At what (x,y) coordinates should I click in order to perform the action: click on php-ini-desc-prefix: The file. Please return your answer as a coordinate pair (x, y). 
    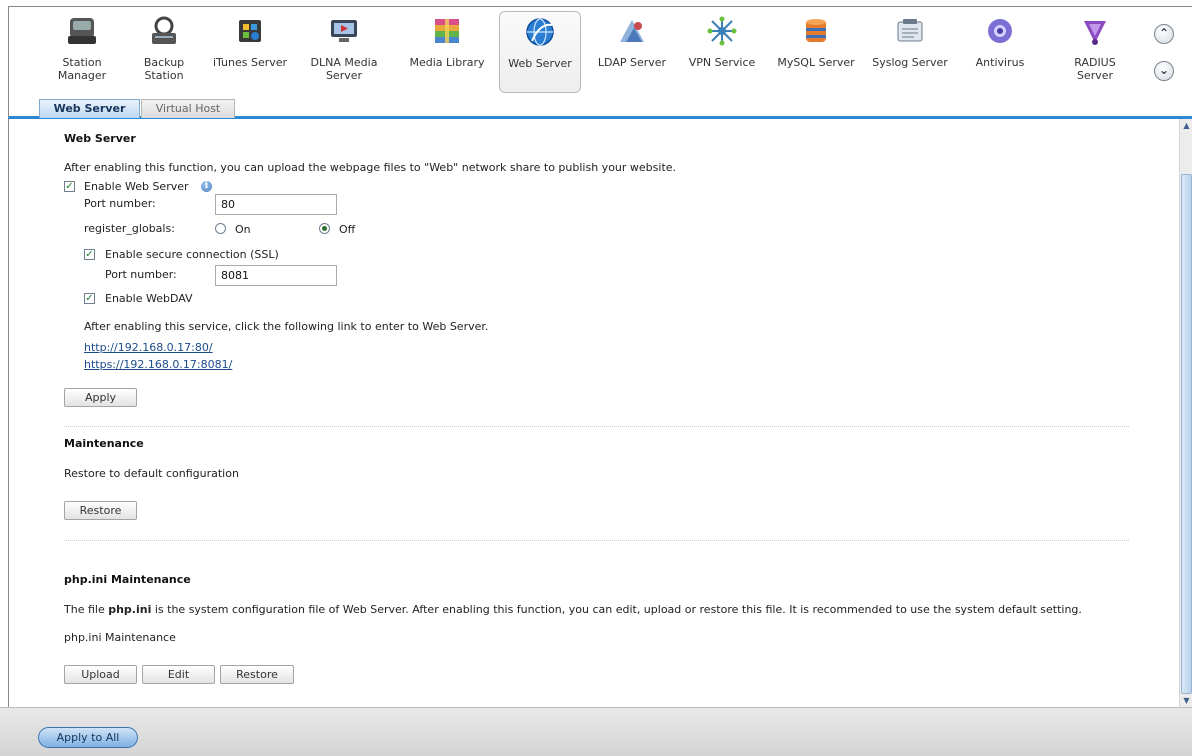
    Looking at the image, I should click on (86, 609).